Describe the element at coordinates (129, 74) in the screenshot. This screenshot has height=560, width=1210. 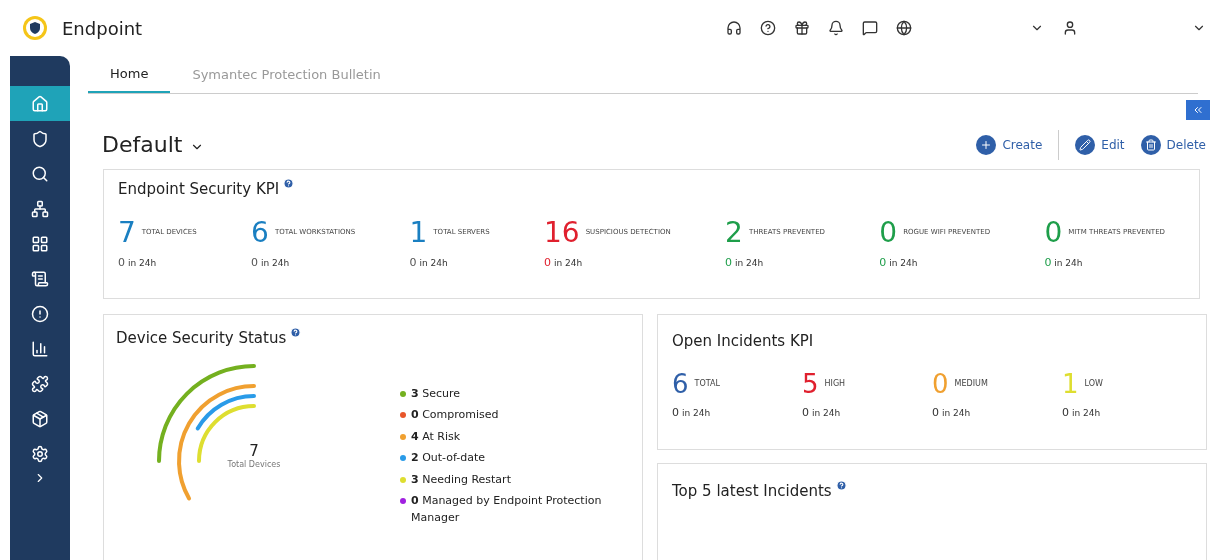
I see `tab: Home` at that location.